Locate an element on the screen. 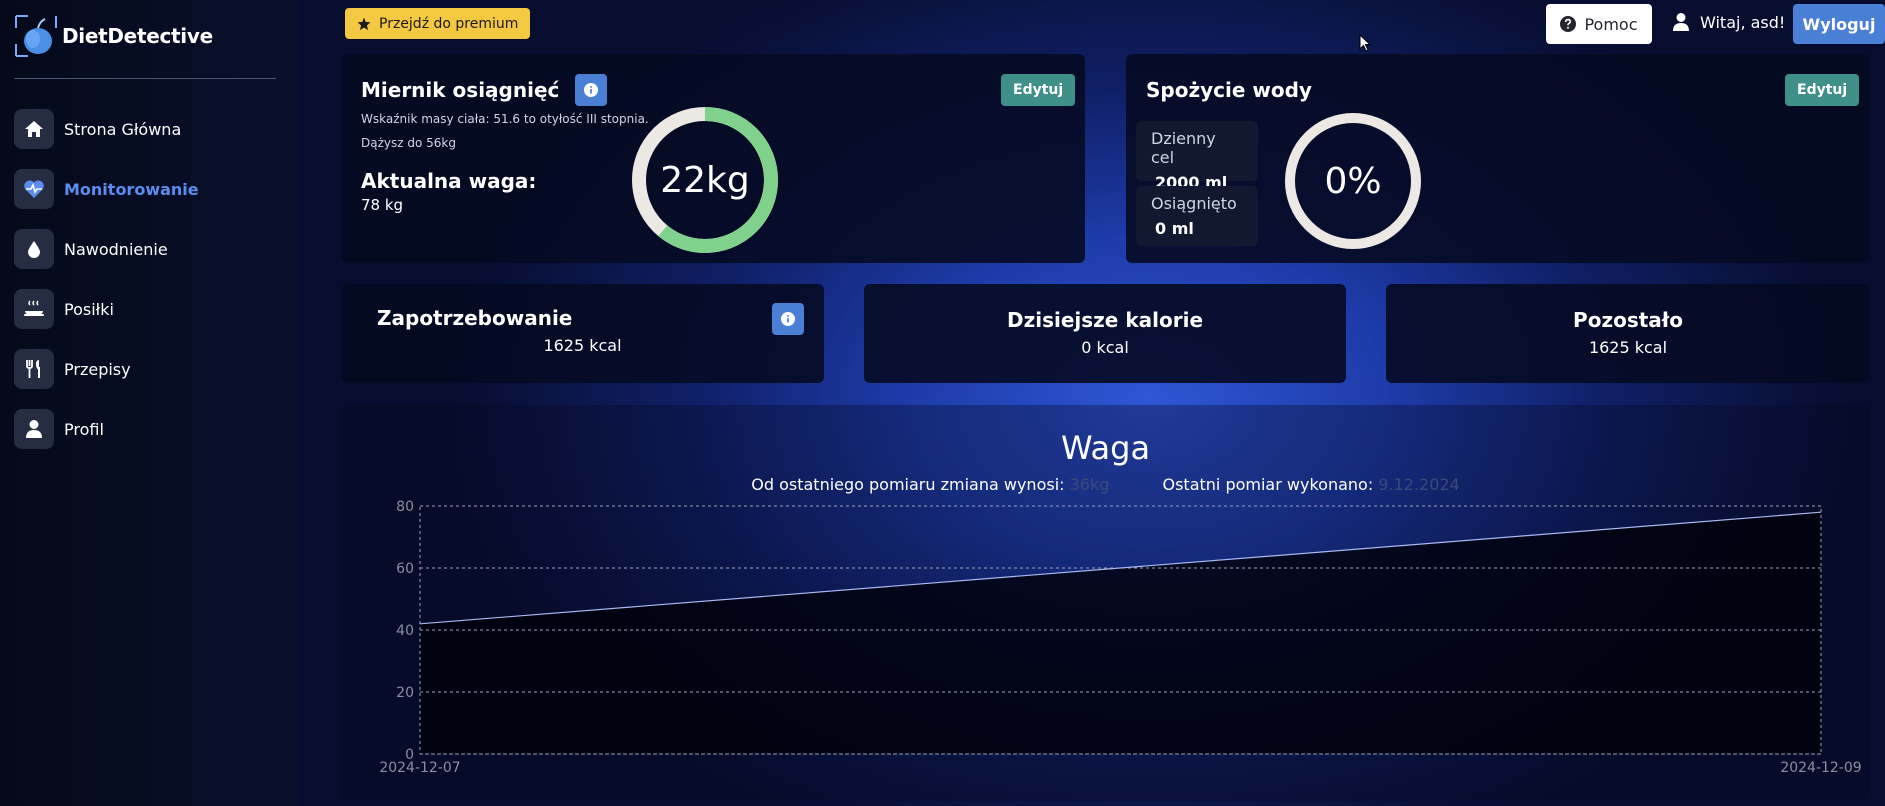 This screenshot has width=1885, height=806. demand-title: Zapotrzebowanie is located at coordinates (475, 318).